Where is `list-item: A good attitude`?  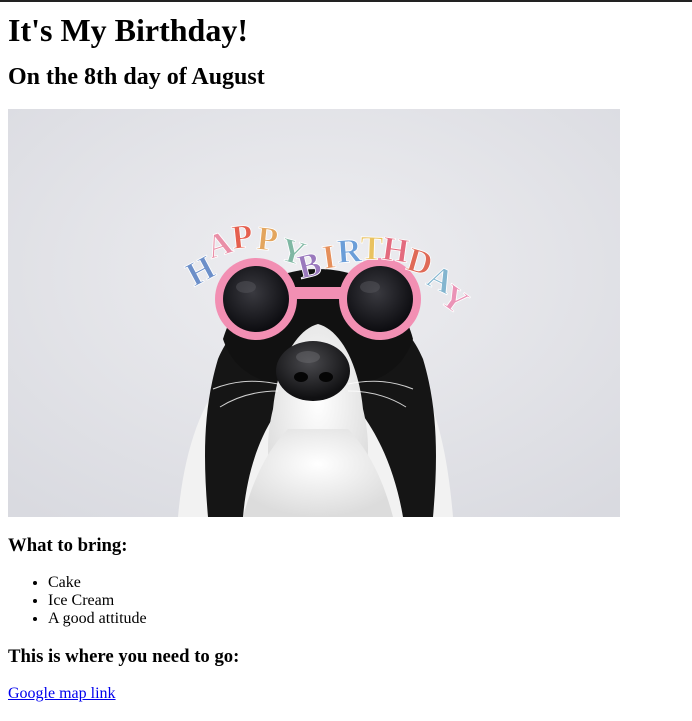
list-item: A good attitude is located at coordinates (366, 619).